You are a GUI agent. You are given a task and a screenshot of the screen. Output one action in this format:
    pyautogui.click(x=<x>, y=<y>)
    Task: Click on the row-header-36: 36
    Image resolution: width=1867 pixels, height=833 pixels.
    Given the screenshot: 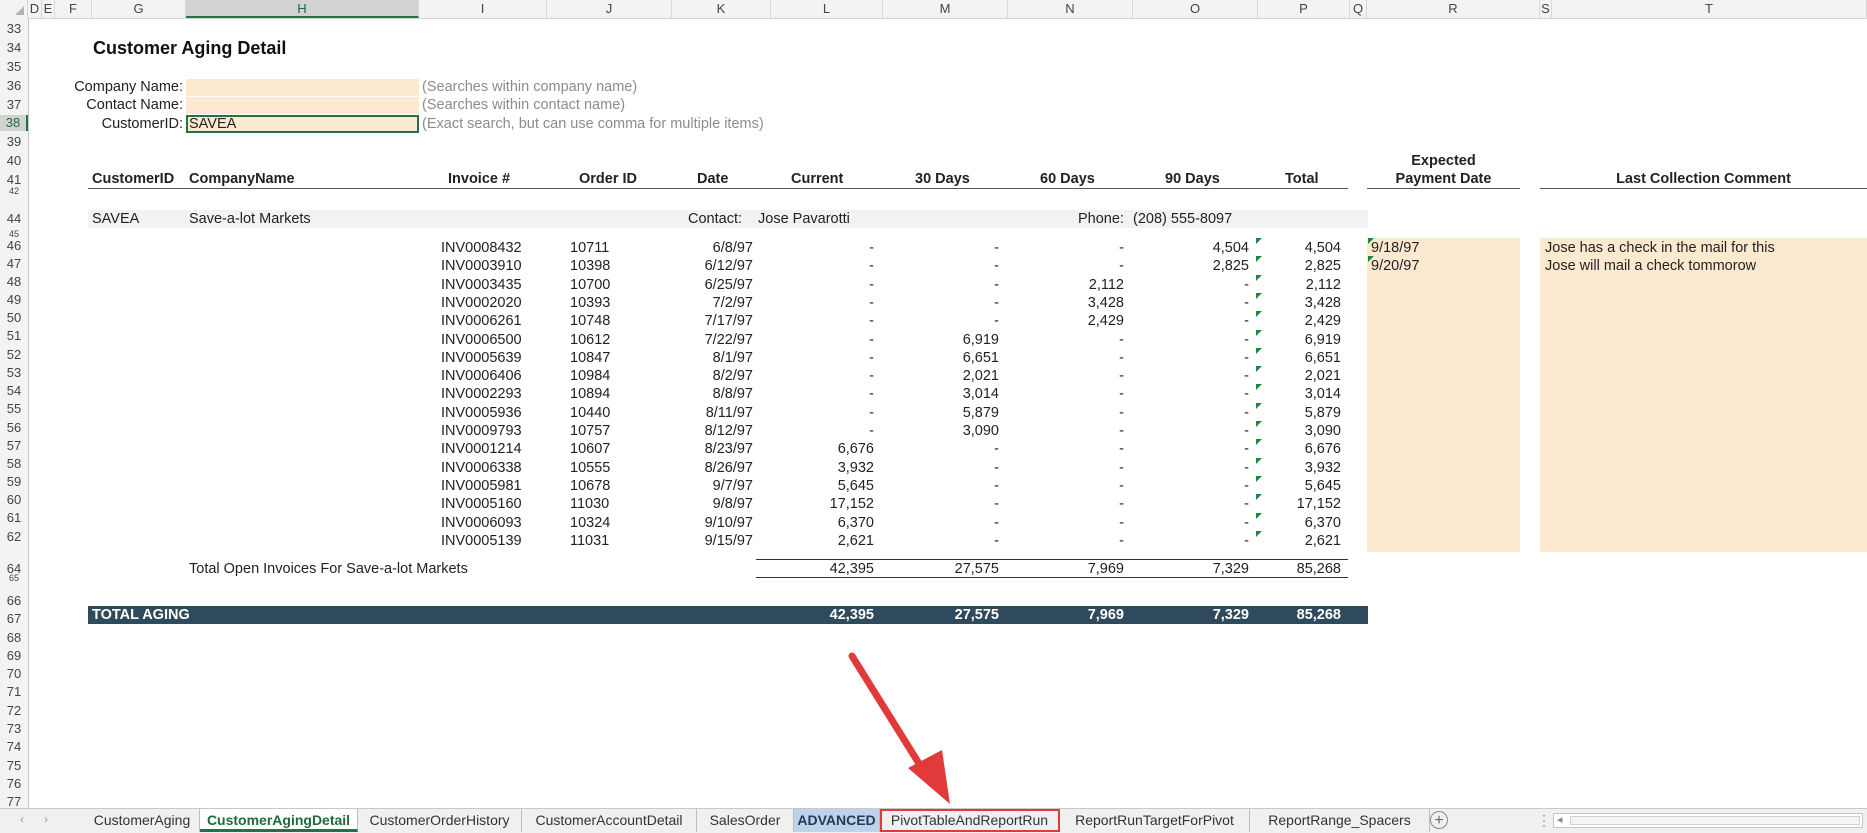 What is the action you would take?
    pyautogui.click(x=14, y=86)
    